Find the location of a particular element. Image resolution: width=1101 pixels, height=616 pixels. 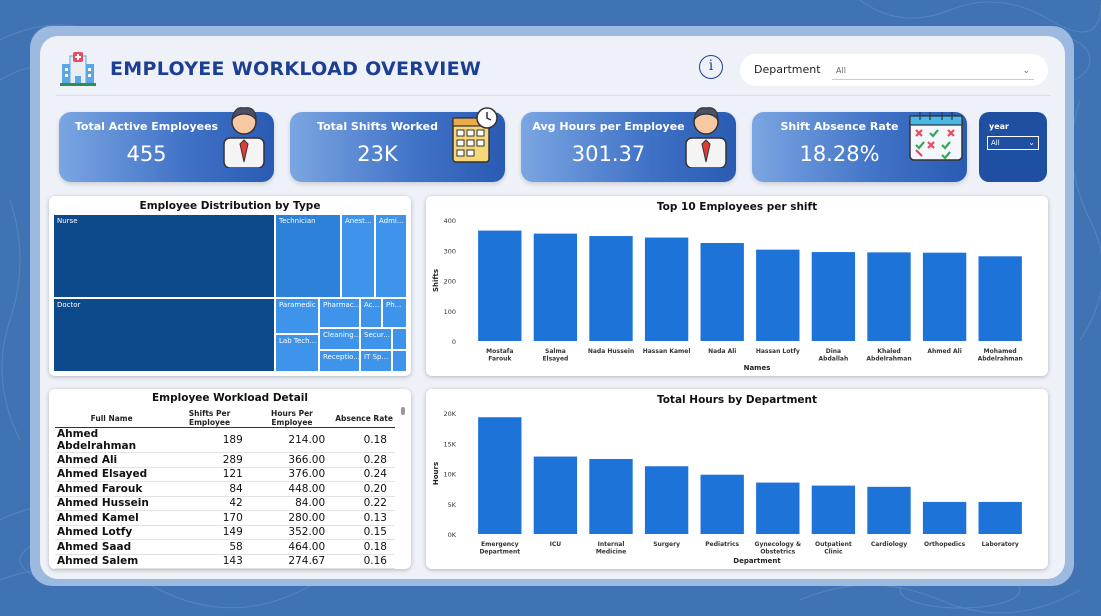

cell-name: Ahmed Salem is located at coordinates (112, 561).